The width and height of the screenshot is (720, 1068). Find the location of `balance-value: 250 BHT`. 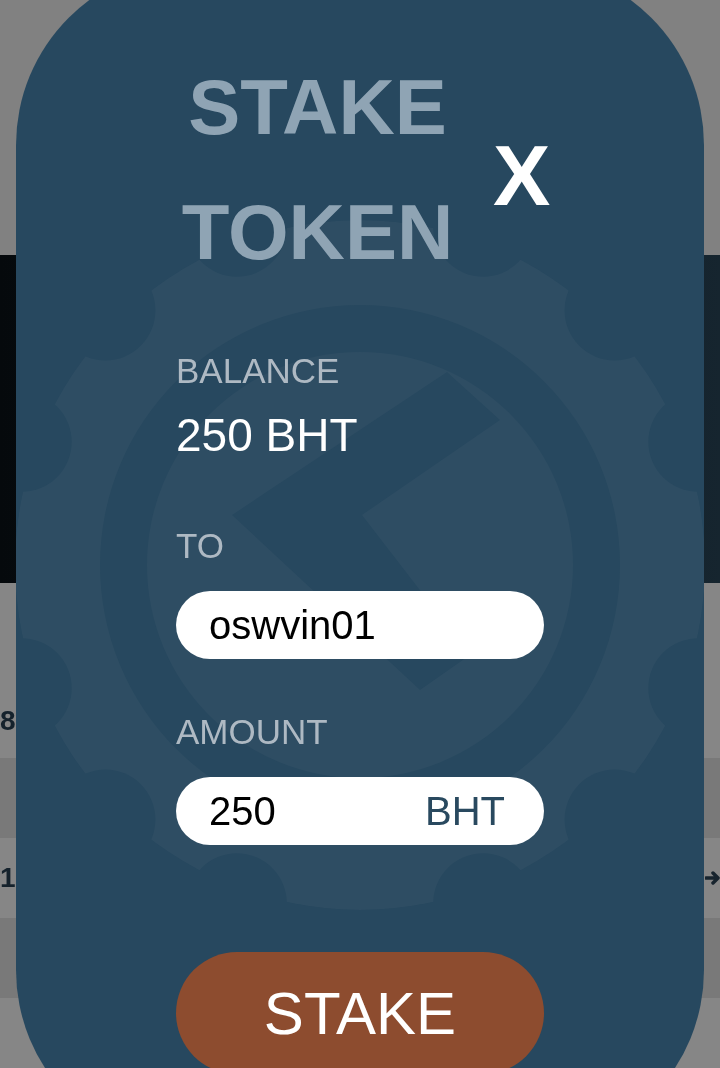

balance-value: 250 BHT is located at coordinates (267, 435).